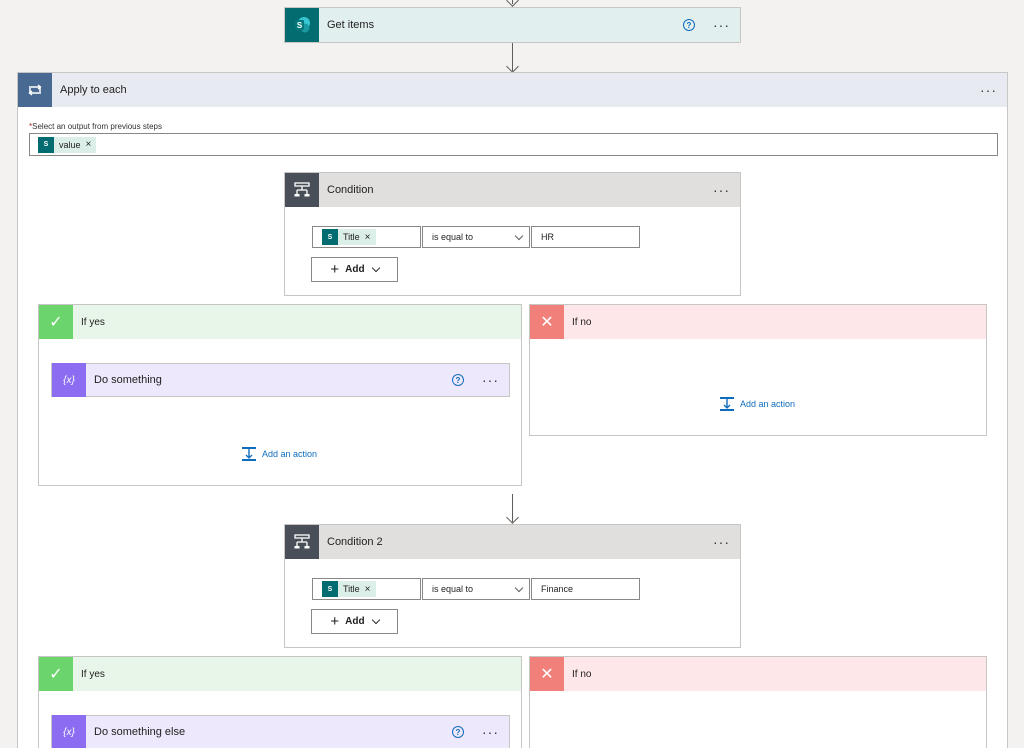 The image size is (1024, 748). Describe the element at coordinates (350, 190) in the screenshot. I see `condition-title: Condition` at that location.